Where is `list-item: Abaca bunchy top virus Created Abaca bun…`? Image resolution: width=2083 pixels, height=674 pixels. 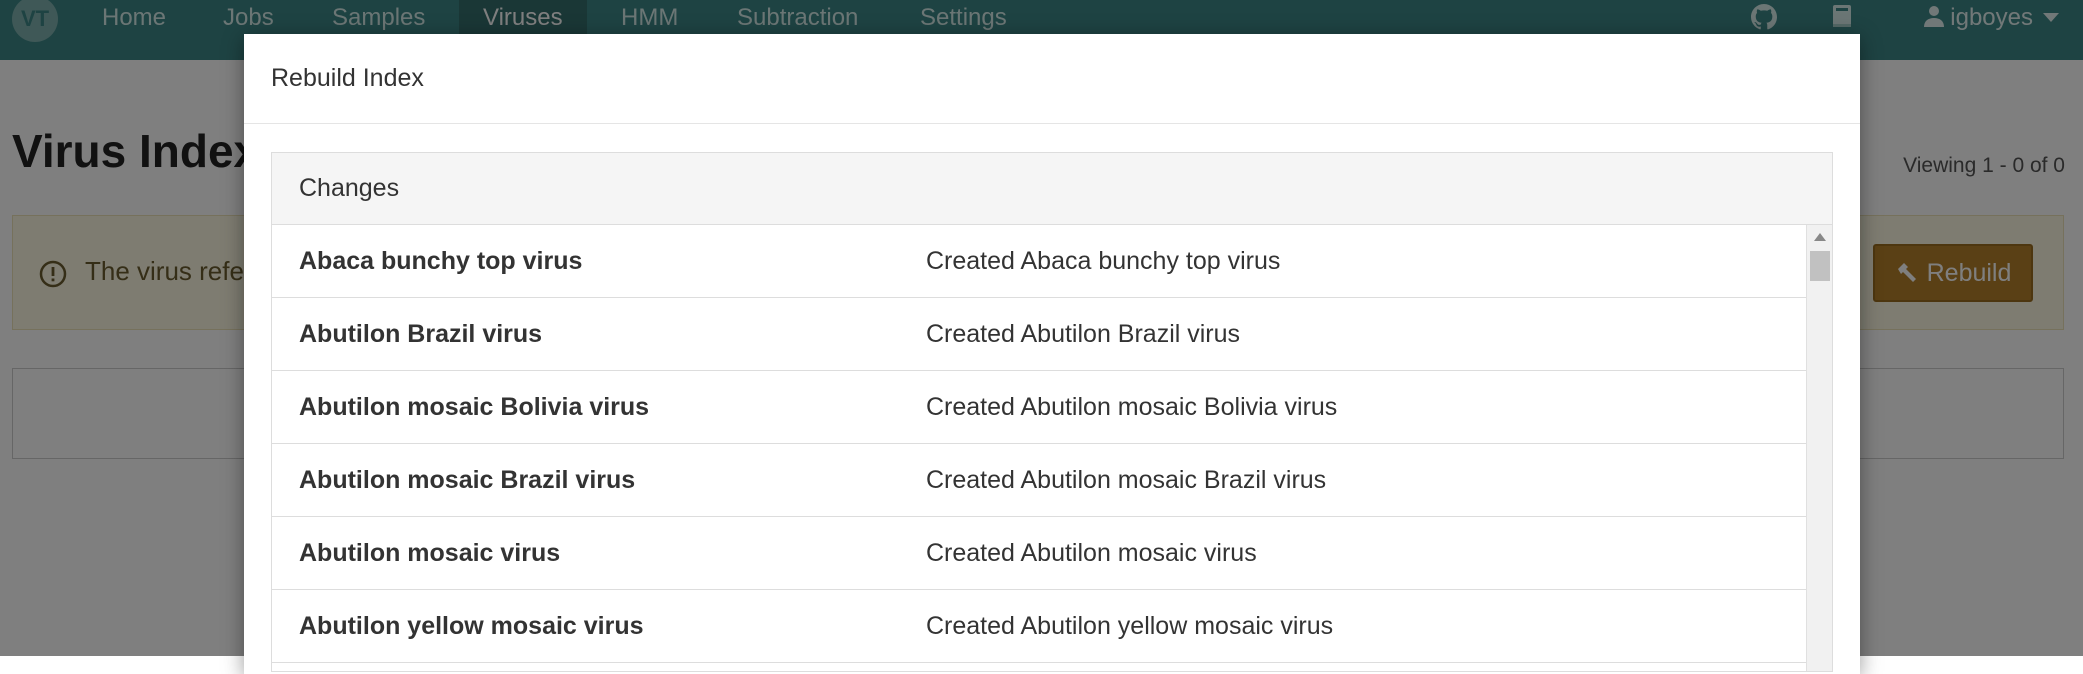 list-item: Abaca bunchy top virus Created Abaca bun… is located at coordinates (1039, 261).